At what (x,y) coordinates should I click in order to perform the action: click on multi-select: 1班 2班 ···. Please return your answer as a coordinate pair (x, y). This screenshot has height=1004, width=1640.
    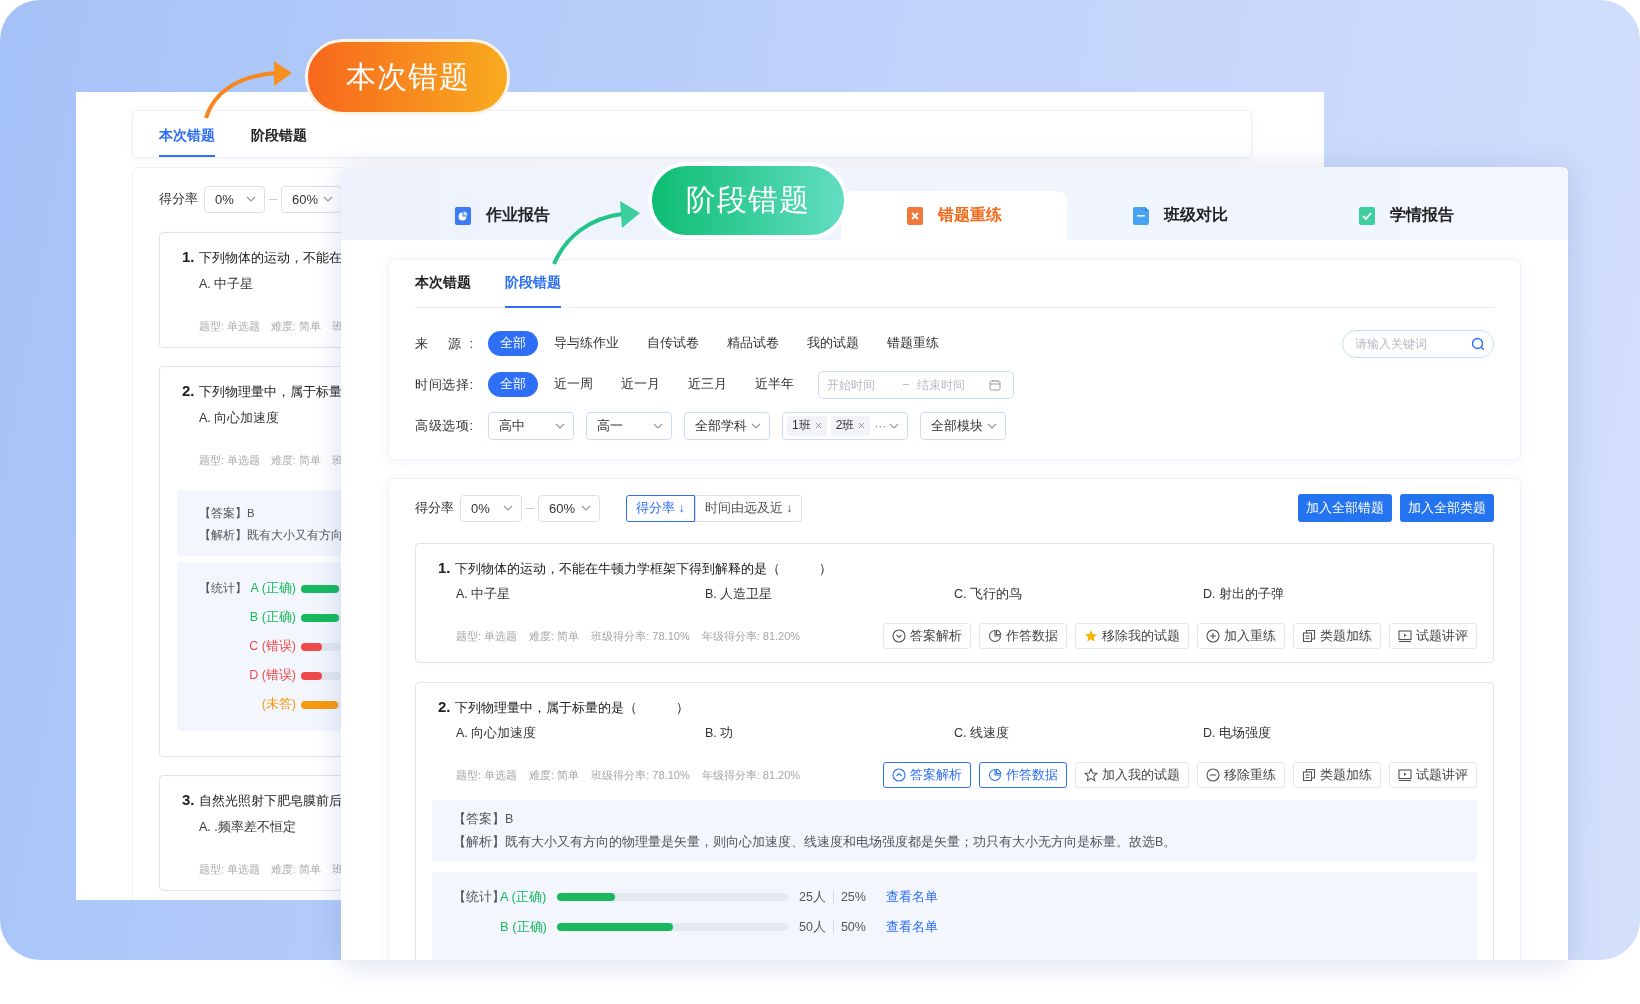
    Looking at the image, I should click on (845, 425).